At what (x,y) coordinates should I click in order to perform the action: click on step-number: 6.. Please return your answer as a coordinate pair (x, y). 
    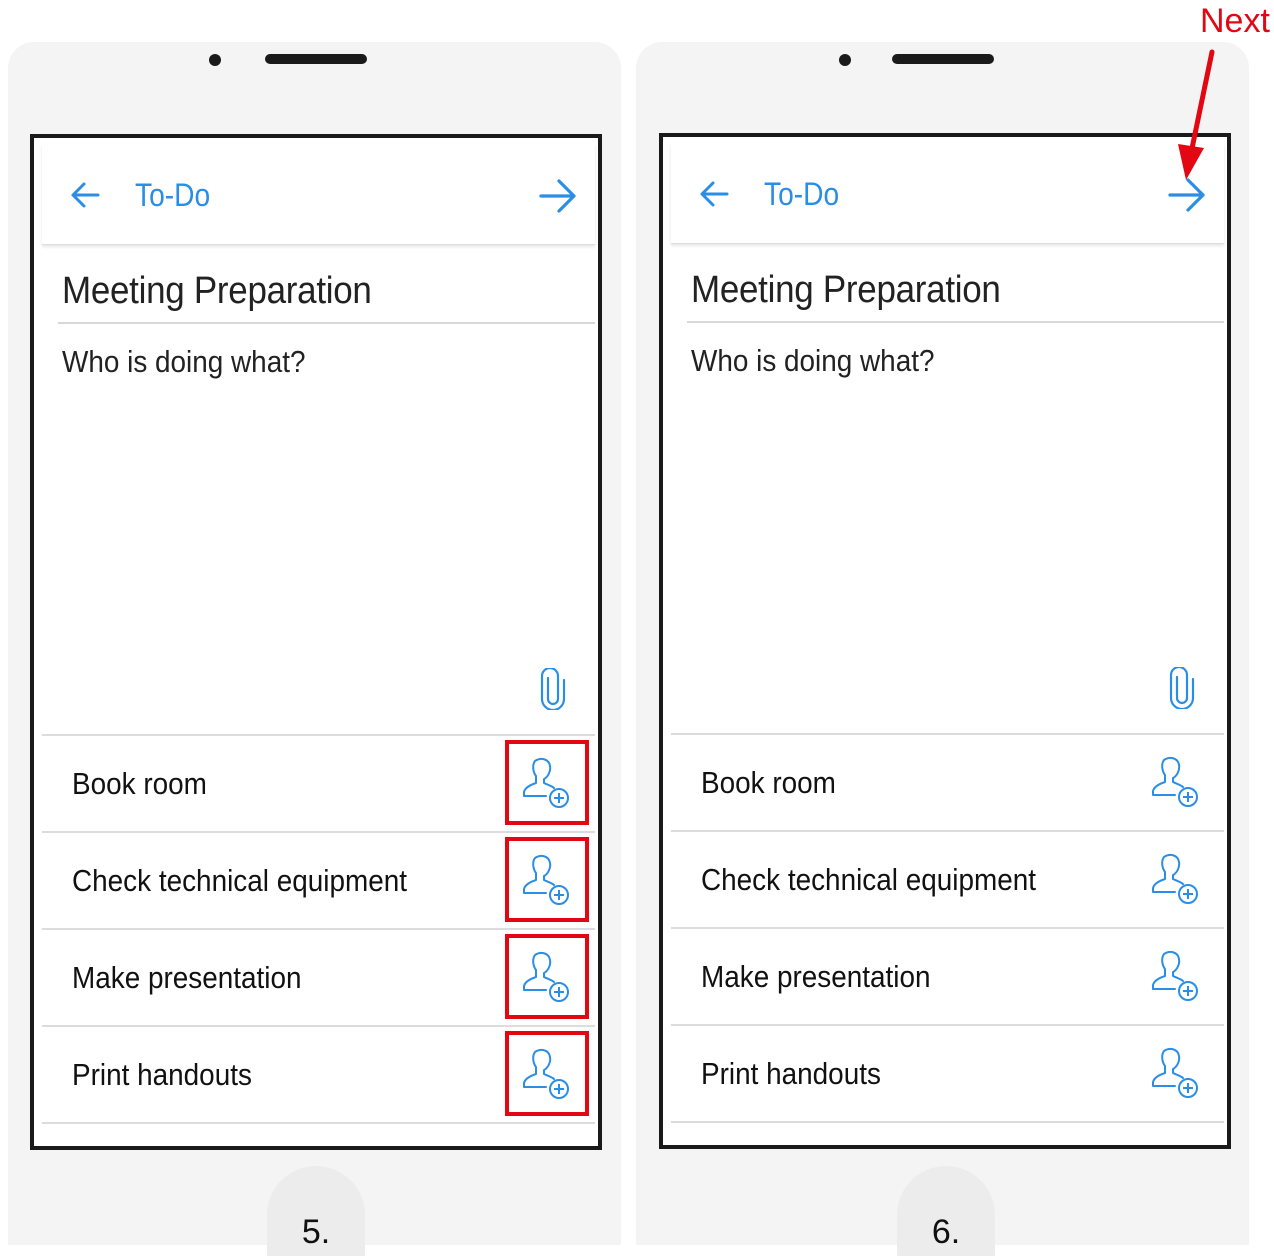
    Looking at the image, I should click on (946, 1232).